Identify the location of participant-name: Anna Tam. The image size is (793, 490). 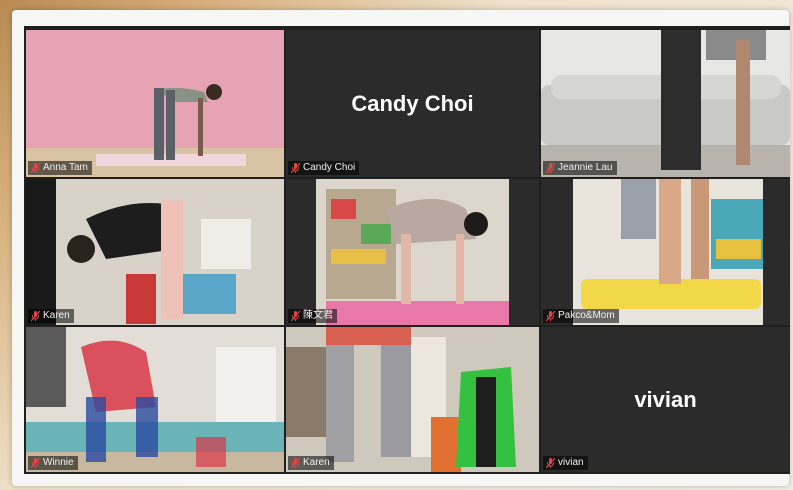
(65, 167).